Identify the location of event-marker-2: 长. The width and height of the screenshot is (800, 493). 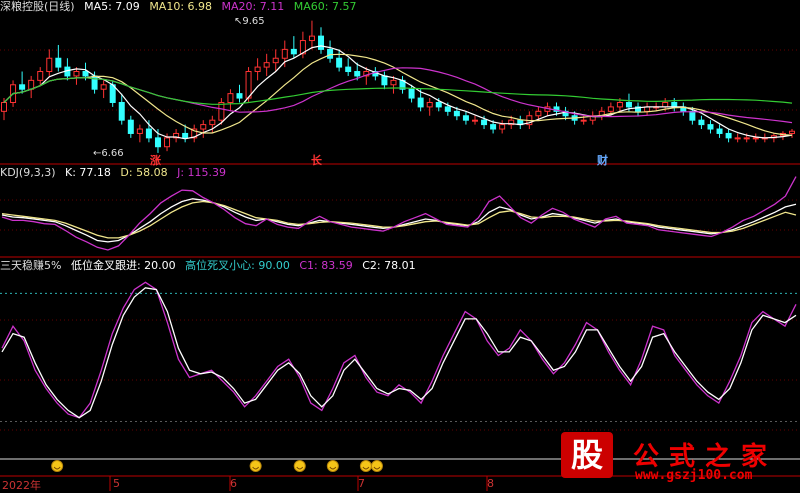
(316, 160).